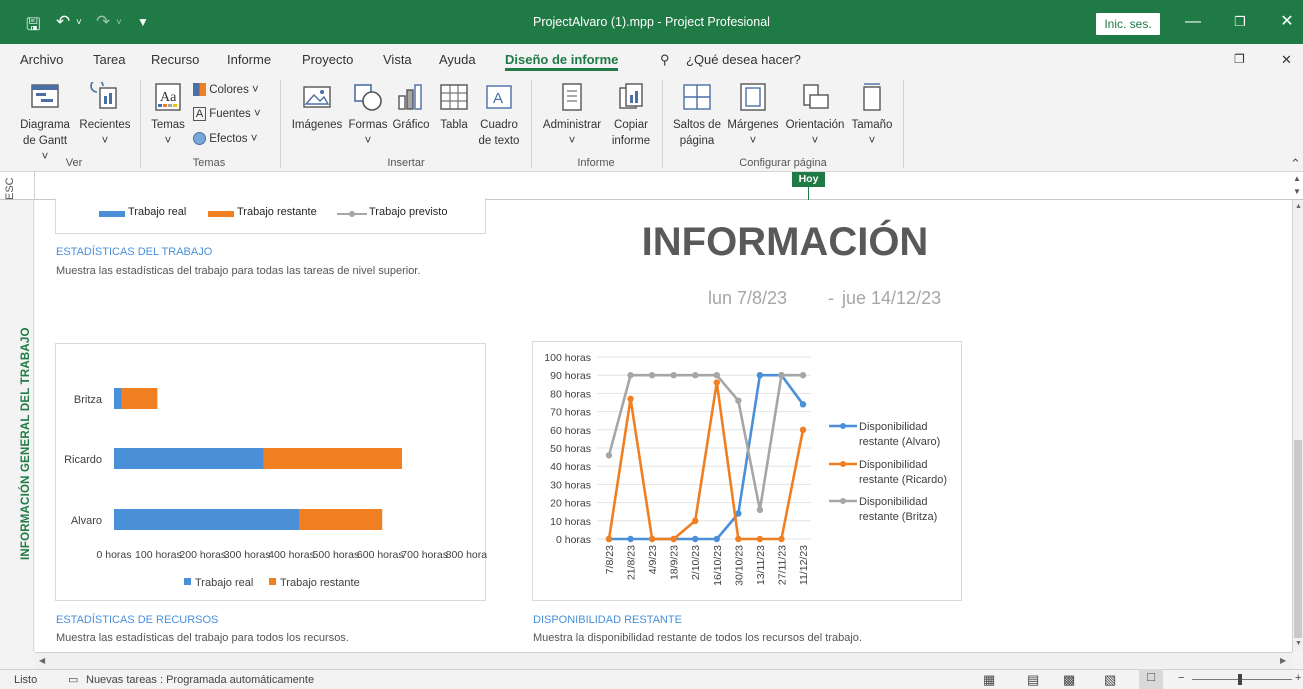  Describe the element at coordinates (411, 125) in the screenshot. I see `chart-label: Gráfico` at that location.